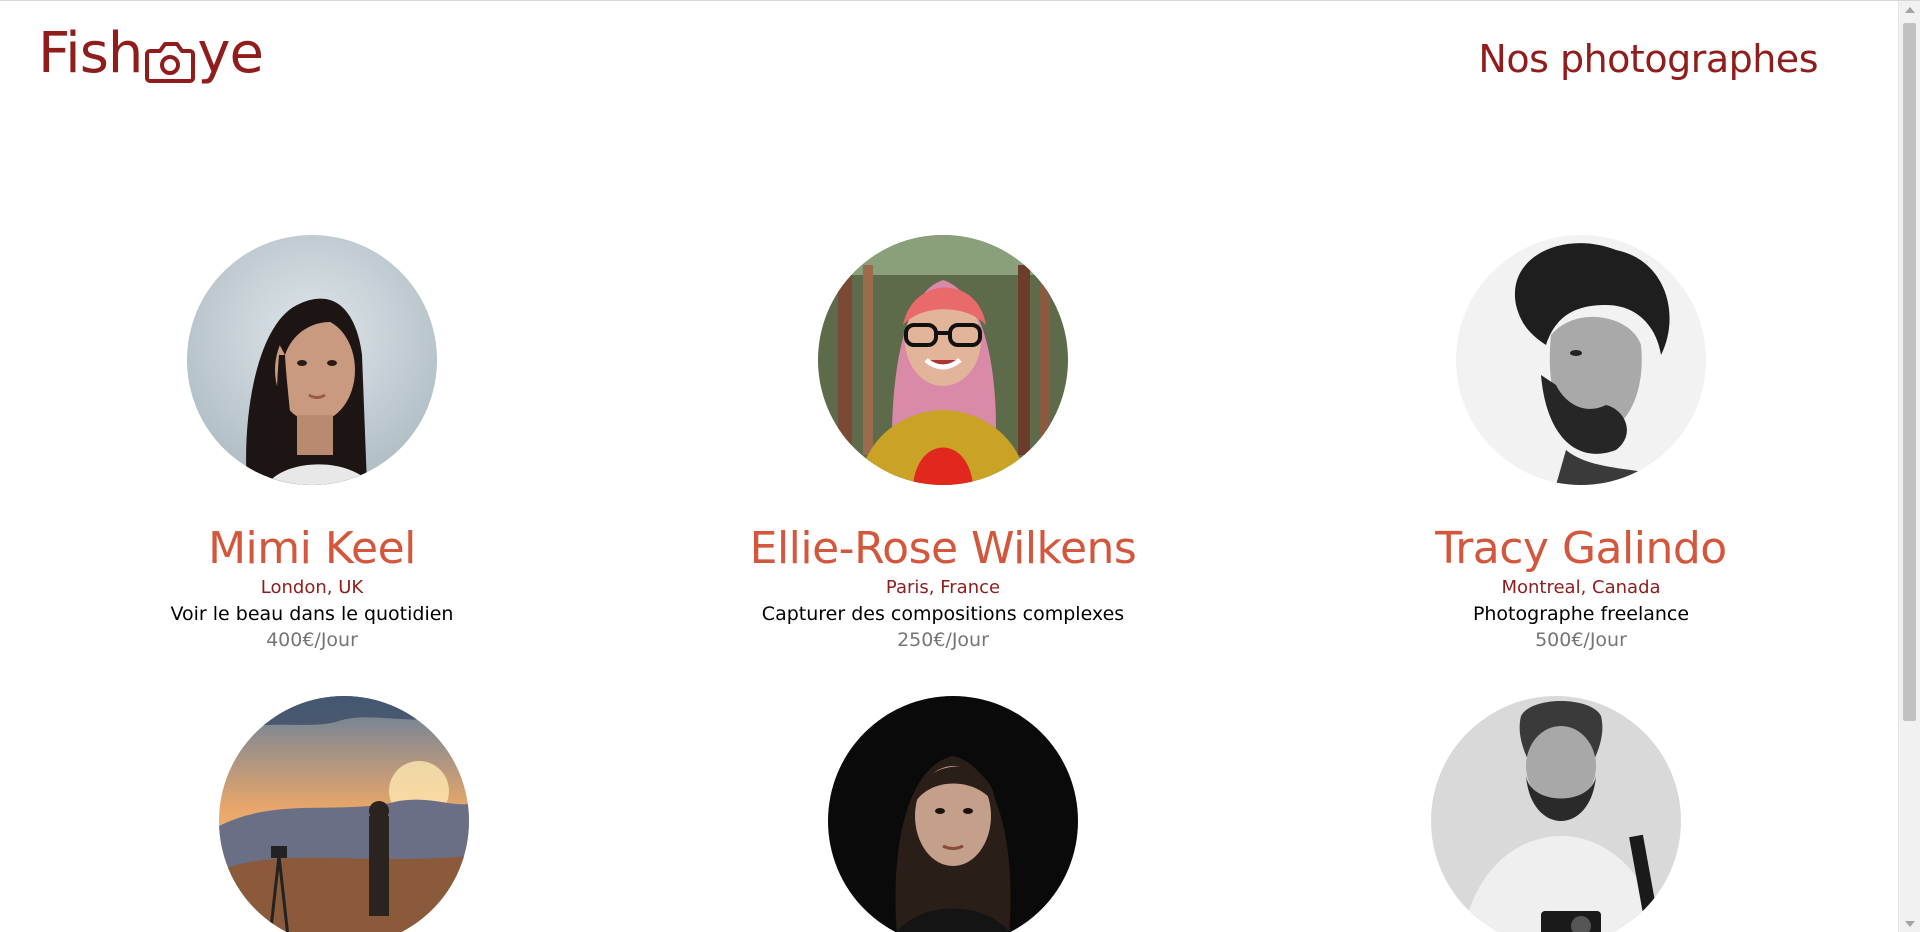 The height and width of the screenshot is (932, 1920). I want to click on photographer-tagline: Capturer des compositions complexes, so click(943, 614).